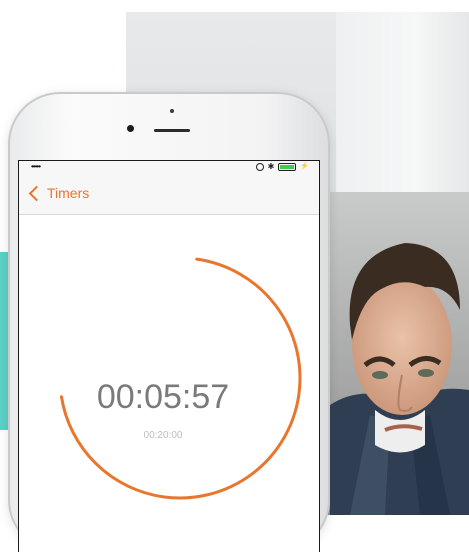 This screenshot has height=552, width=469. What do you see at coordinates (163, 397) in the screenshot?
I see `timer-remaining: 00:05:57` at bounding box center [163, 397].